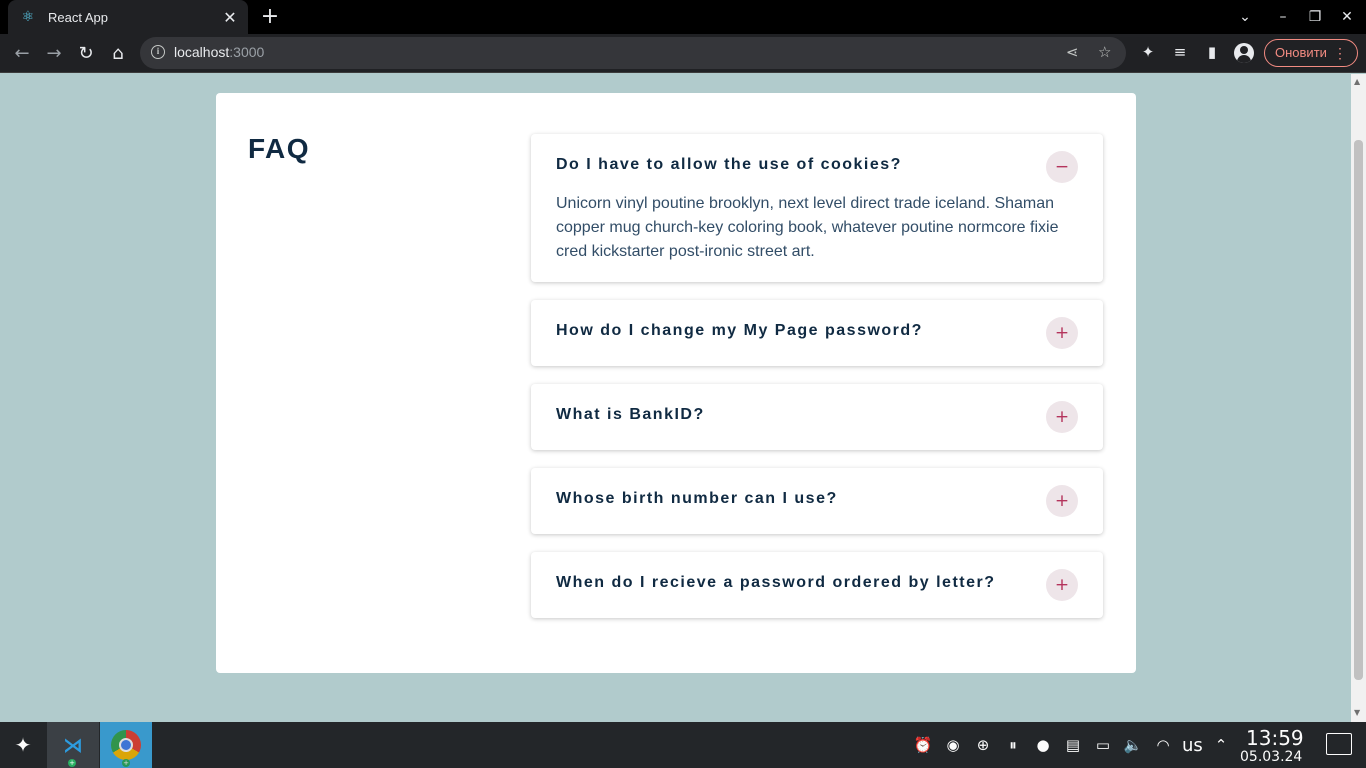 This screenshot has height=768, width=1366. I want to click on close-tab-icon: ✕, so click(230, 17).